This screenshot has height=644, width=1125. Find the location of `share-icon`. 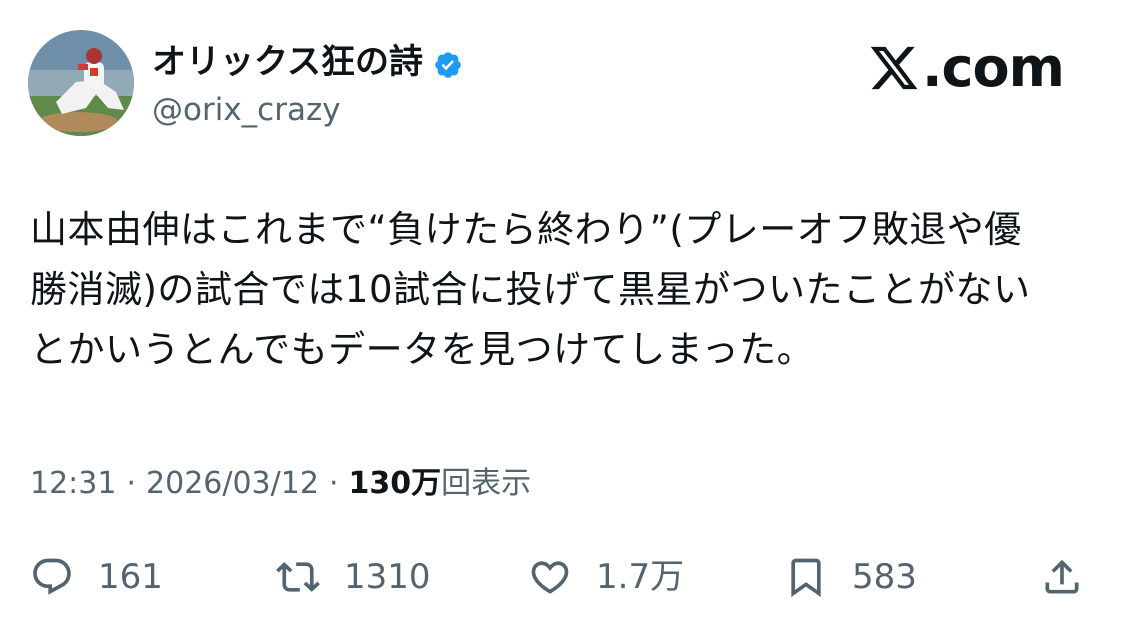

share-icon is located at coordinates (1062, 576).